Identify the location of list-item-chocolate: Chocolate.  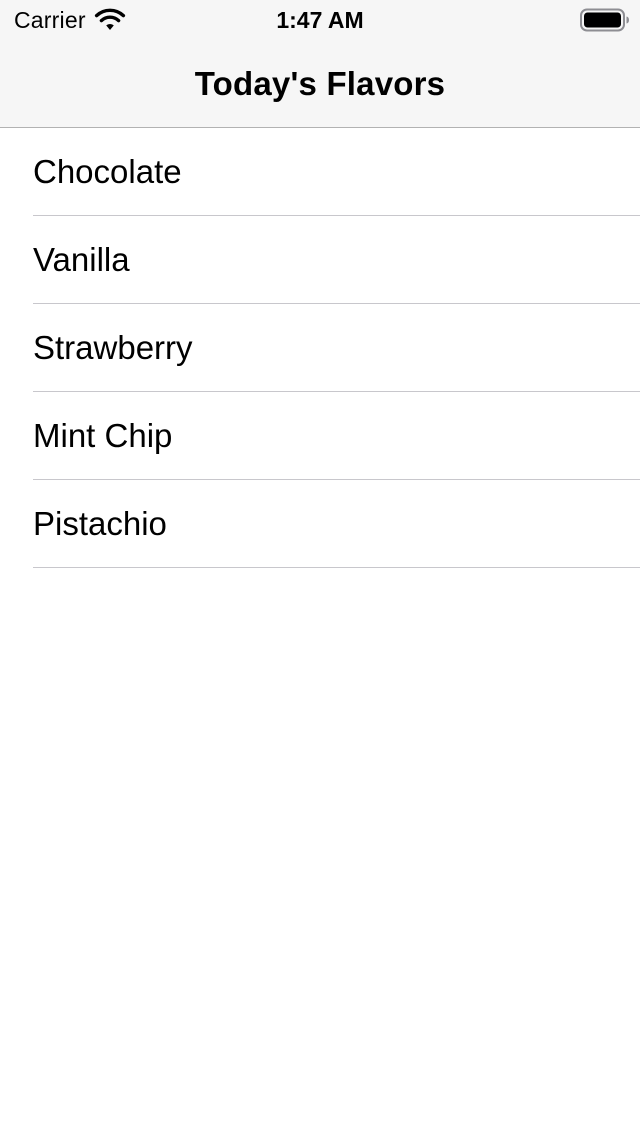
(320, 172).